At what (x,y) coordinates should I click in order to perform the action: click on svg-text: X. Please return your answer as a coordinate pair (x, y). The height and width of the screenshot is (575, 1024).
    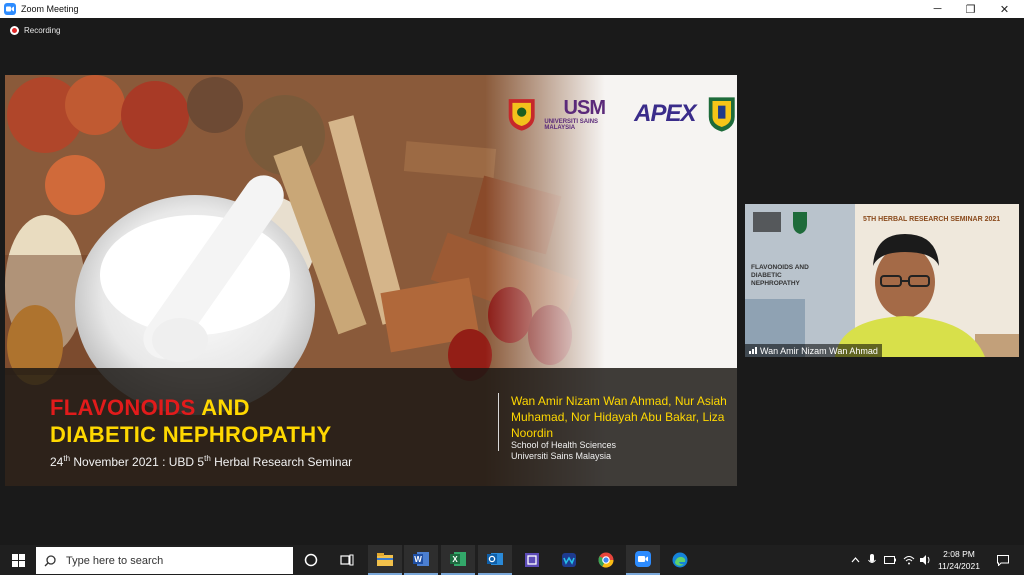
    Looking at the image, I should click on (455, 559).